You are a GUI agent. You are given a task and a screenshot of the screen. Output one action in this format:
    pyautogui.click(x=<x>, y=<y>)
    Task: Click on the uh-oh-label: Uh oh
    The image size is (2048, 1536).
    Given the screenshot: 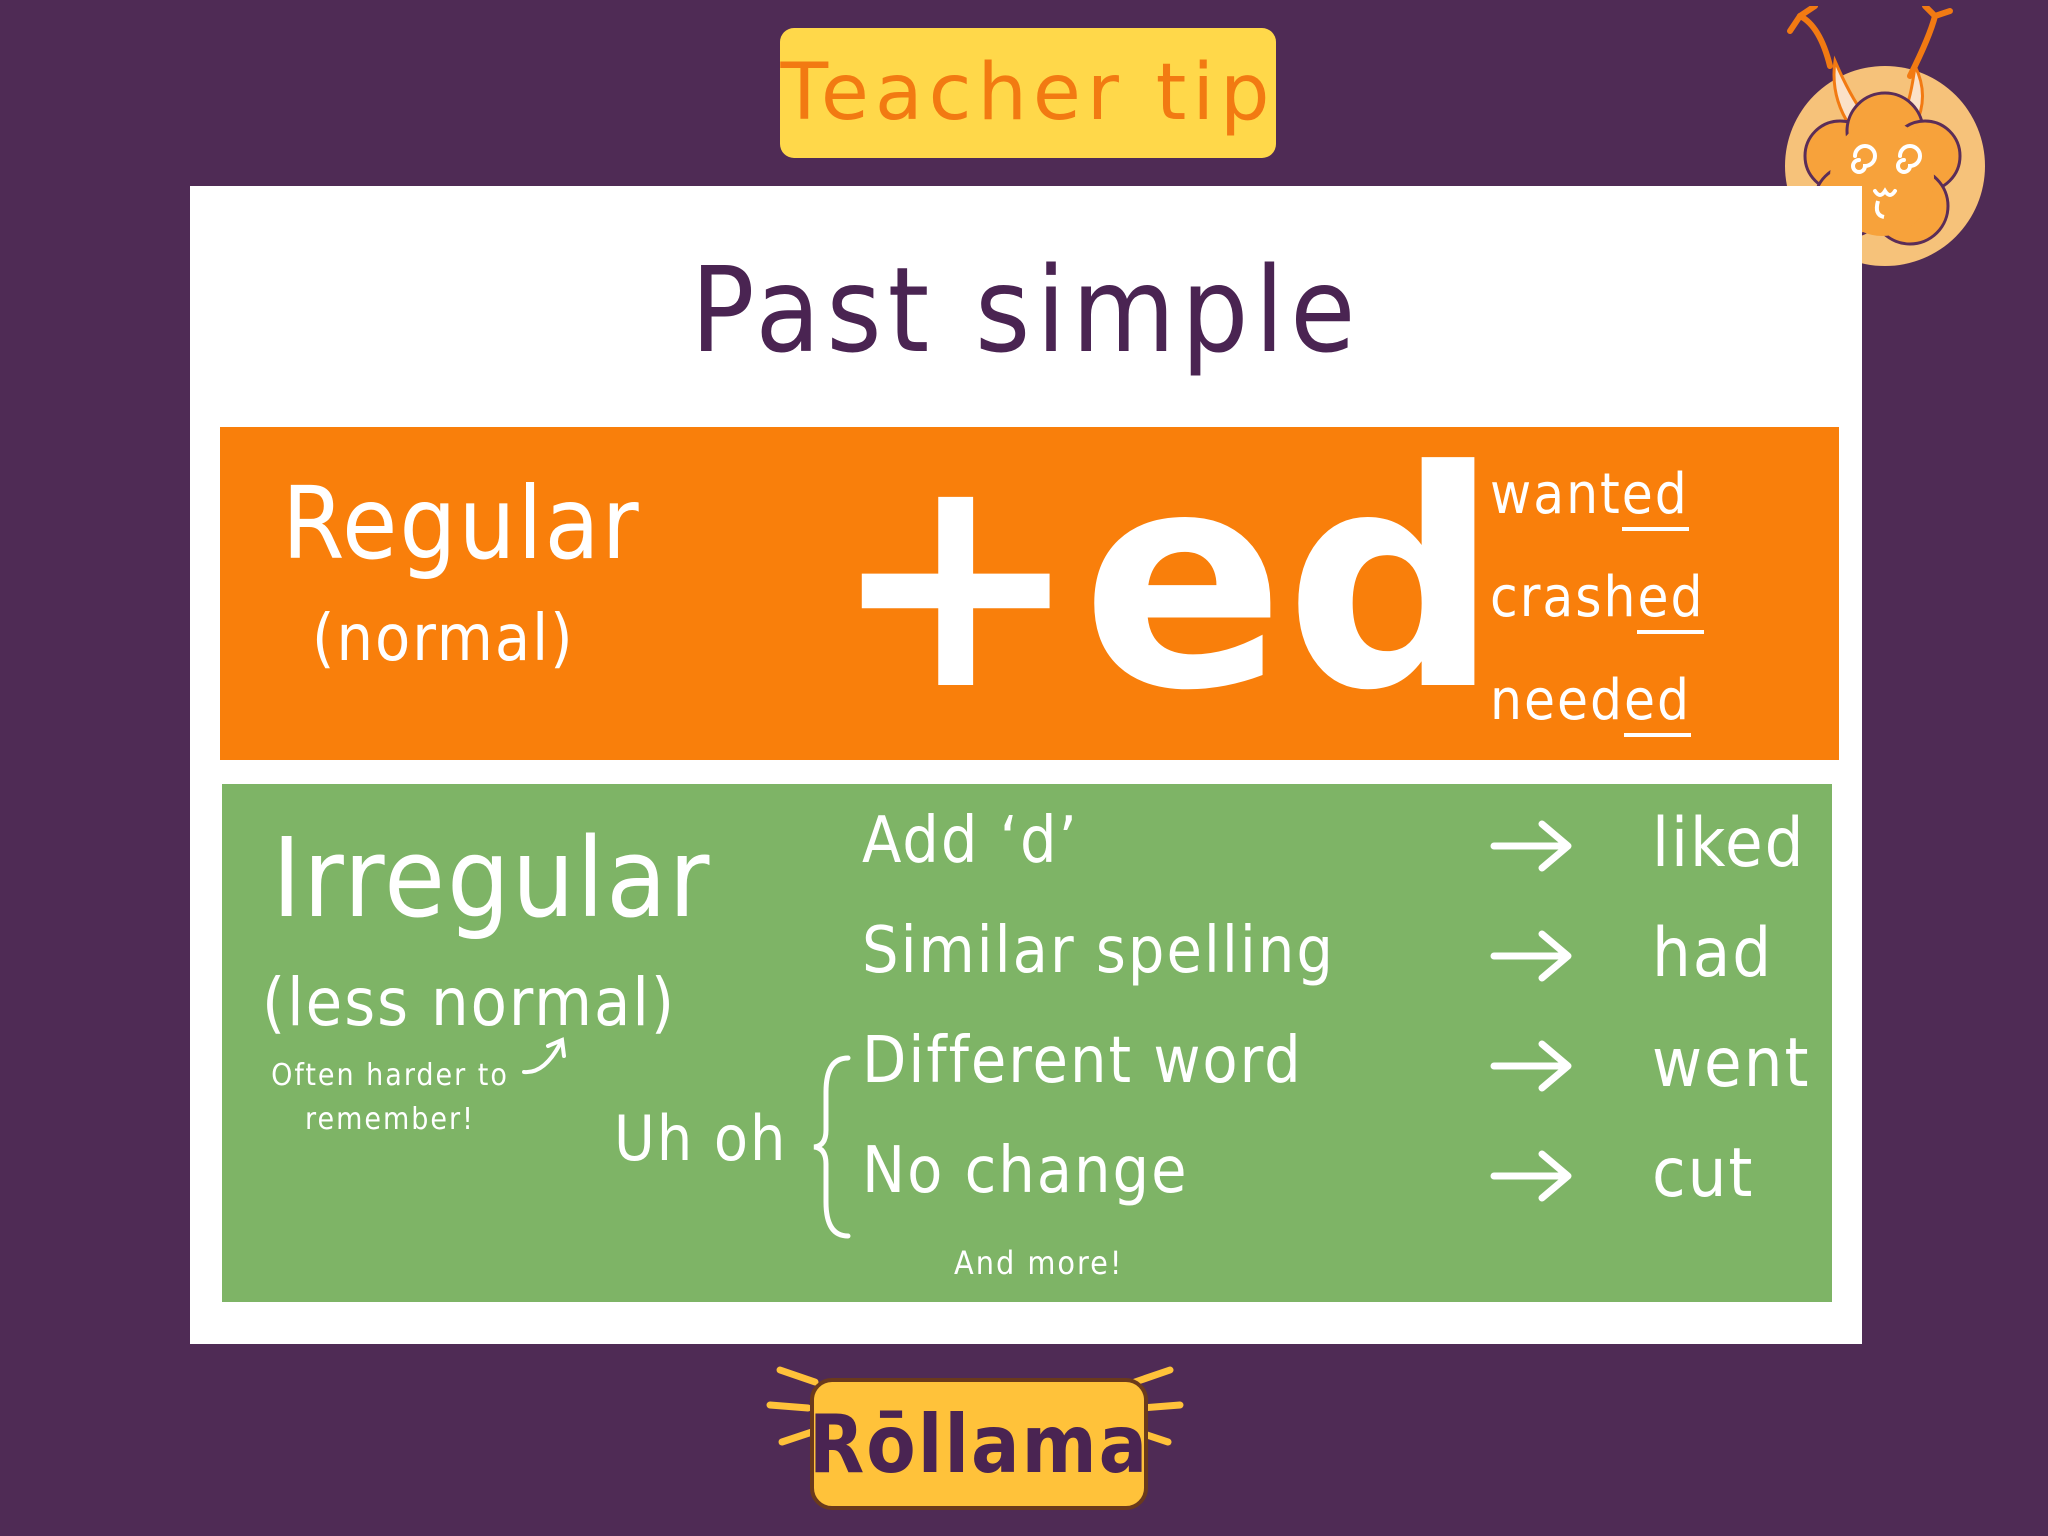 What is the action you would take?
    pyautogui.click(x=701, y=1138)
    